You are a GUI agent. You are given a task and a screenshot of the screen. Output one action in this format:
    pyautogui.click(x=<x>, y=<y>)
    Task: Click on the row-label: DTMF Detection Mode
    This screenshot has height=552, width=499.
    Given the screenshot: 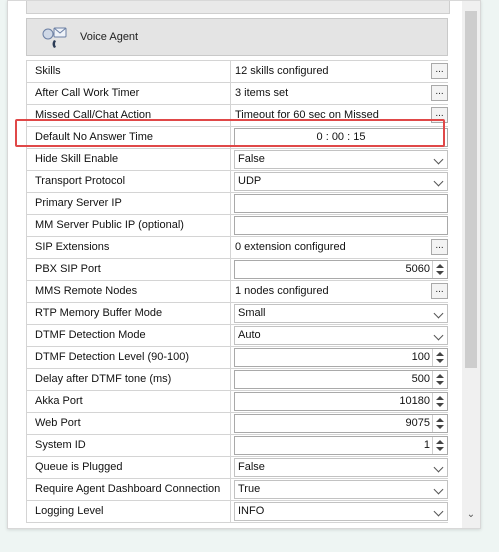 What is the action you would take?
    pyautogui.click(x=128, y=335)
    